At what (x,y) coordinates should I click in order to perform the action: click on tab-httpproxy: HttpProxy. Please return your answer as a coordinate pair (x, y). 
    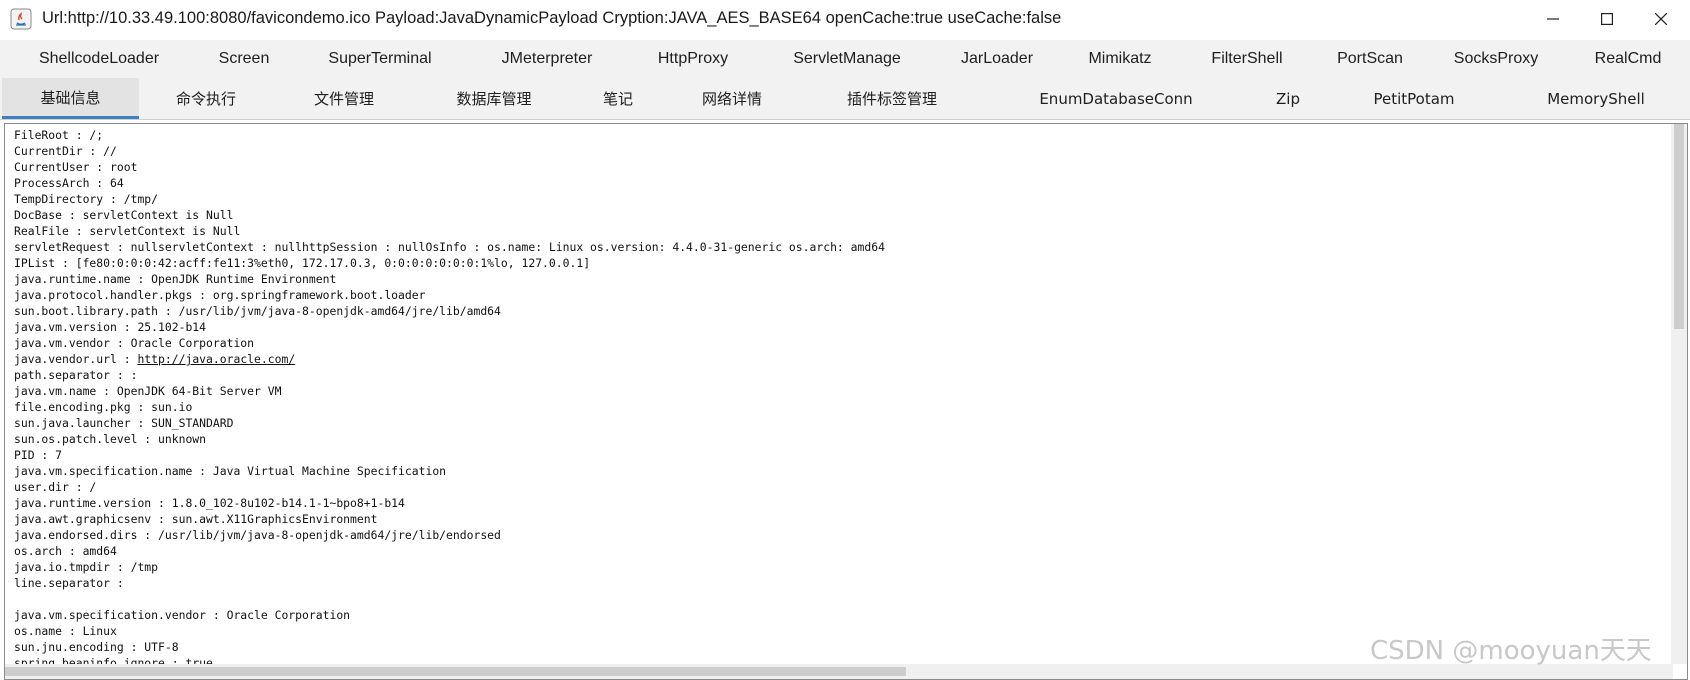
    Looking at the image, I should click on (693, 59).